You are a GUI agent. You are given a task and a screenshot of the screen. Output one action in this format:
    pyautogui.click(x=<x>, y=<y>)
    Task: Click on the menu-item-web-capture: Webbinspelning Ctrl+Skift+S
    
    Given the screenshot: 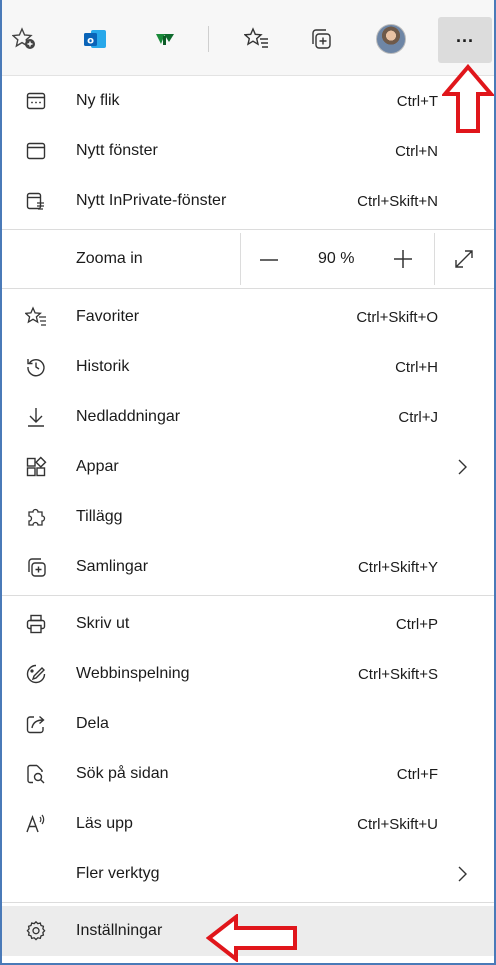 What is the action you would take?
    pyautogui.click(x=248, y=674)
    